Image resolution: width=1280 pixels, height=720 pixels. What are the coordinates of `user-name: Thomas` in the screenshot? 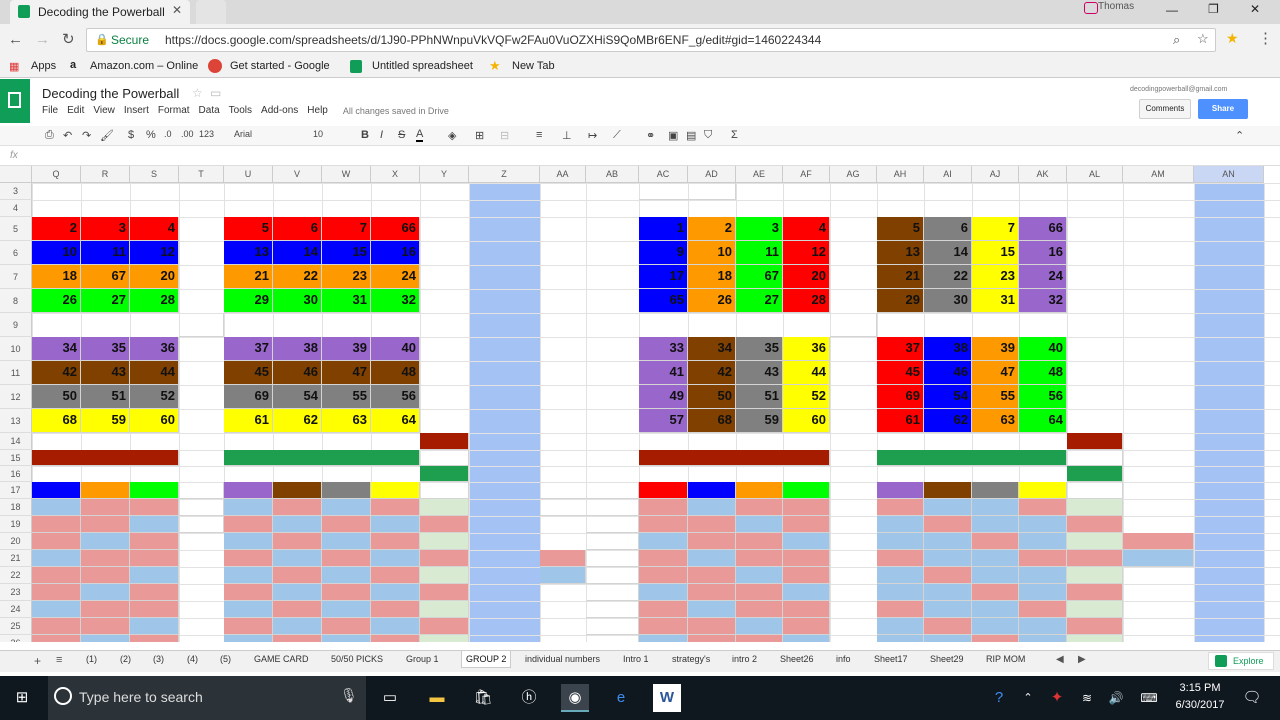 It's located at (1116, 6).